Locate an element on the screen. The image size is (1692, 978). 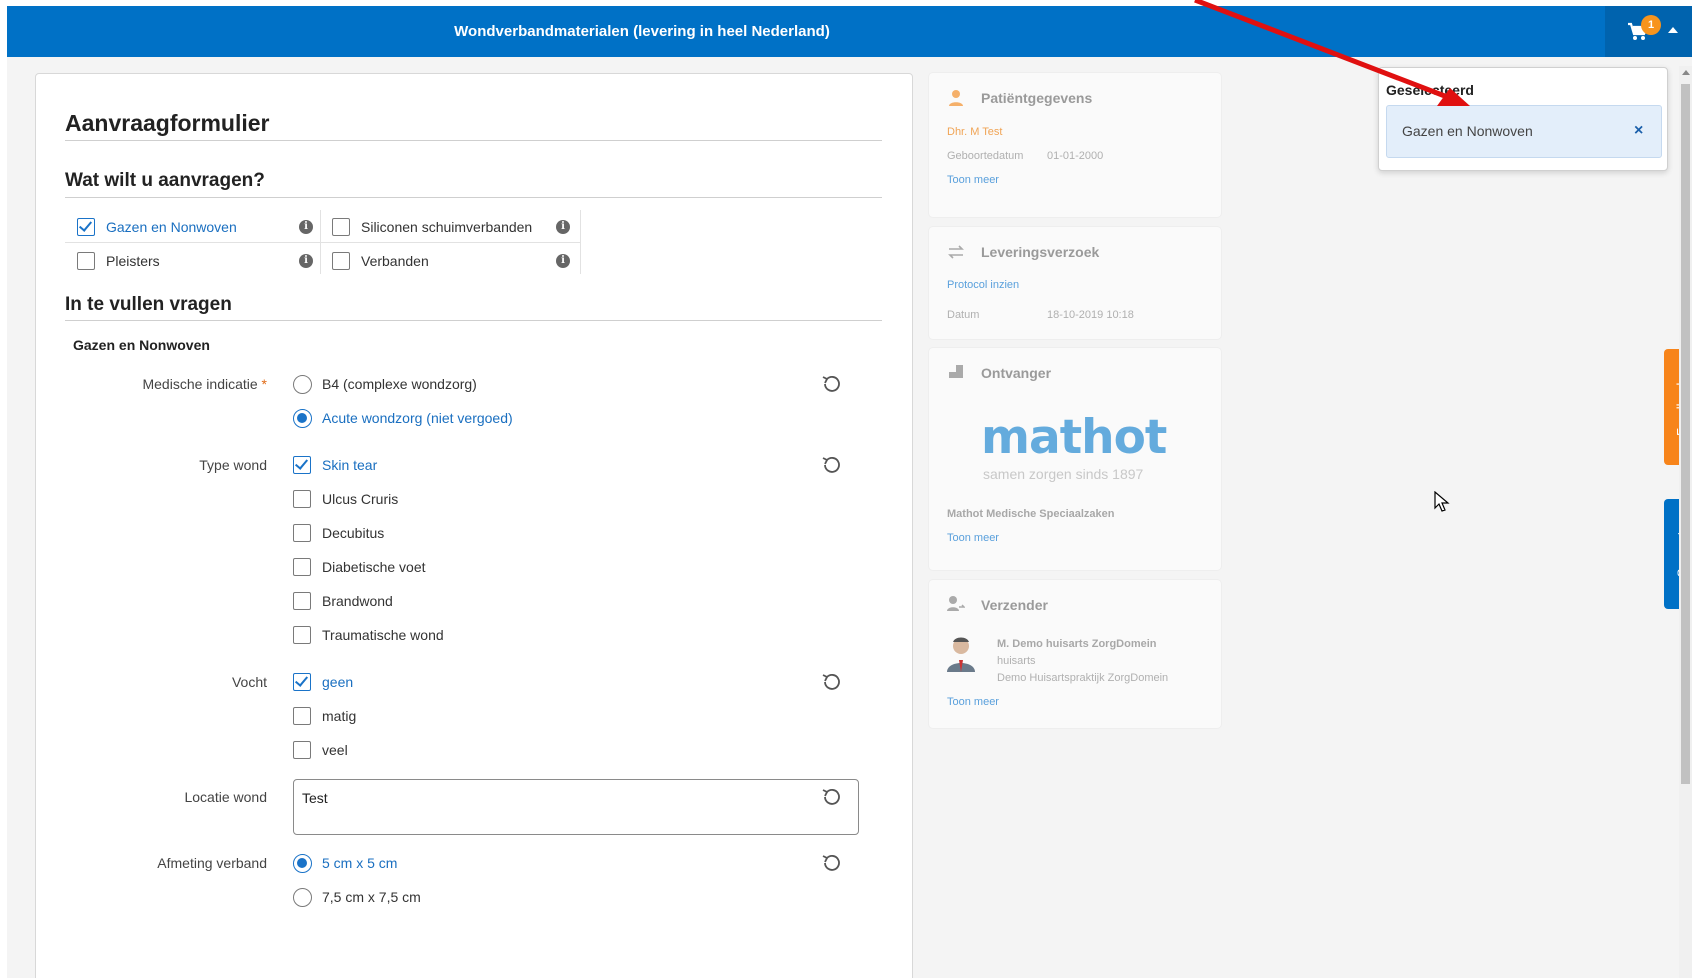
question-label-medische-indicatie: Medische indicatie * is located at coordinates (204, 384).